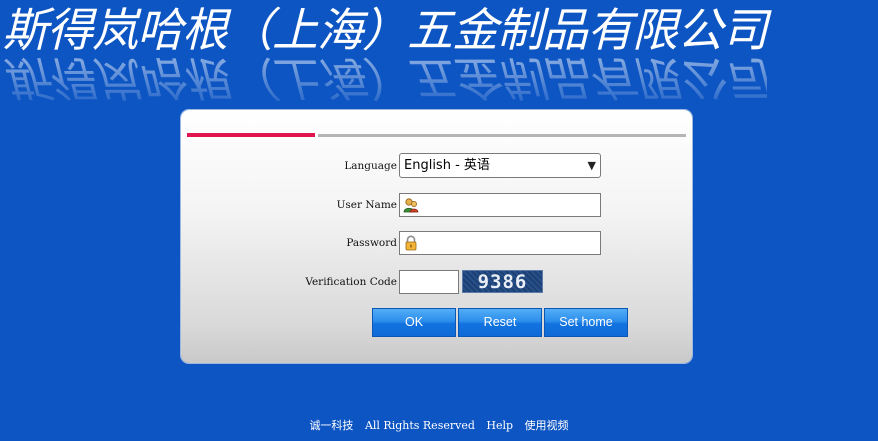 The width and height of the screenshot is (878, 441). I want to click on footer-video-link: 使用视频, so click(547, 425).